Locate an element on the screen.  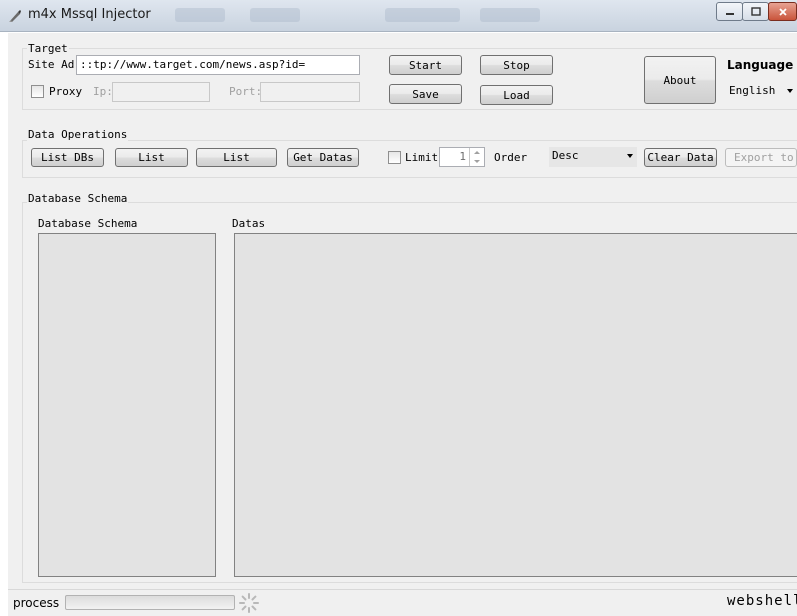
status-bar: process webshell is located at coordinates (402, 602).